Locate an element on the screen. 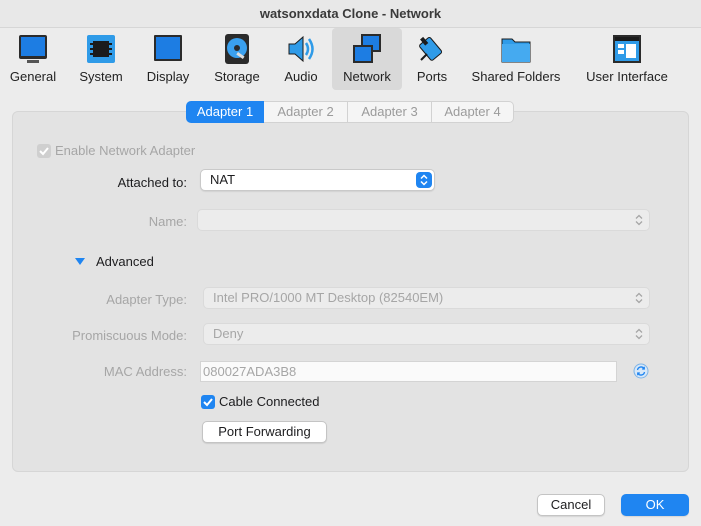  disk-icon is located at coordinates (237, 49).